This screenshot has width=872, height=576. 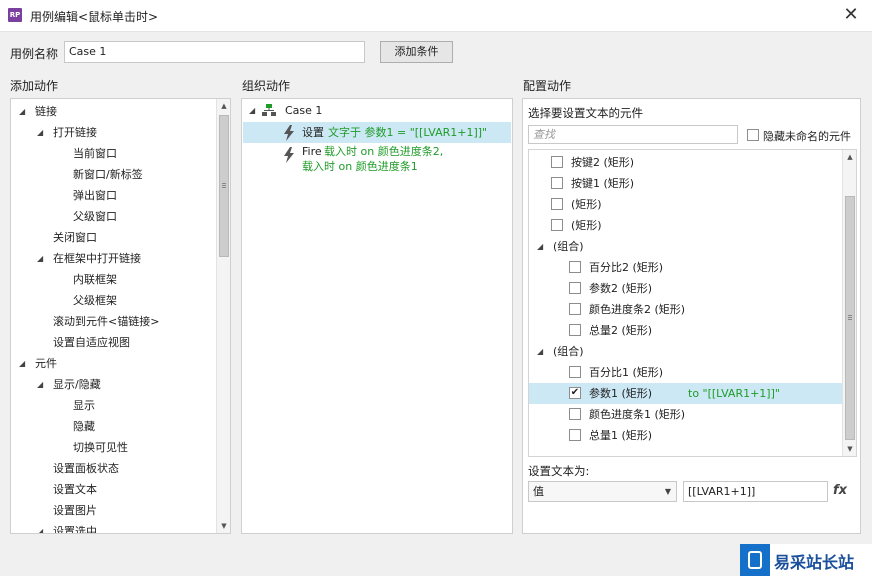 I want to click on hide-unnamed-checkbox, so click(x=753, y=135).